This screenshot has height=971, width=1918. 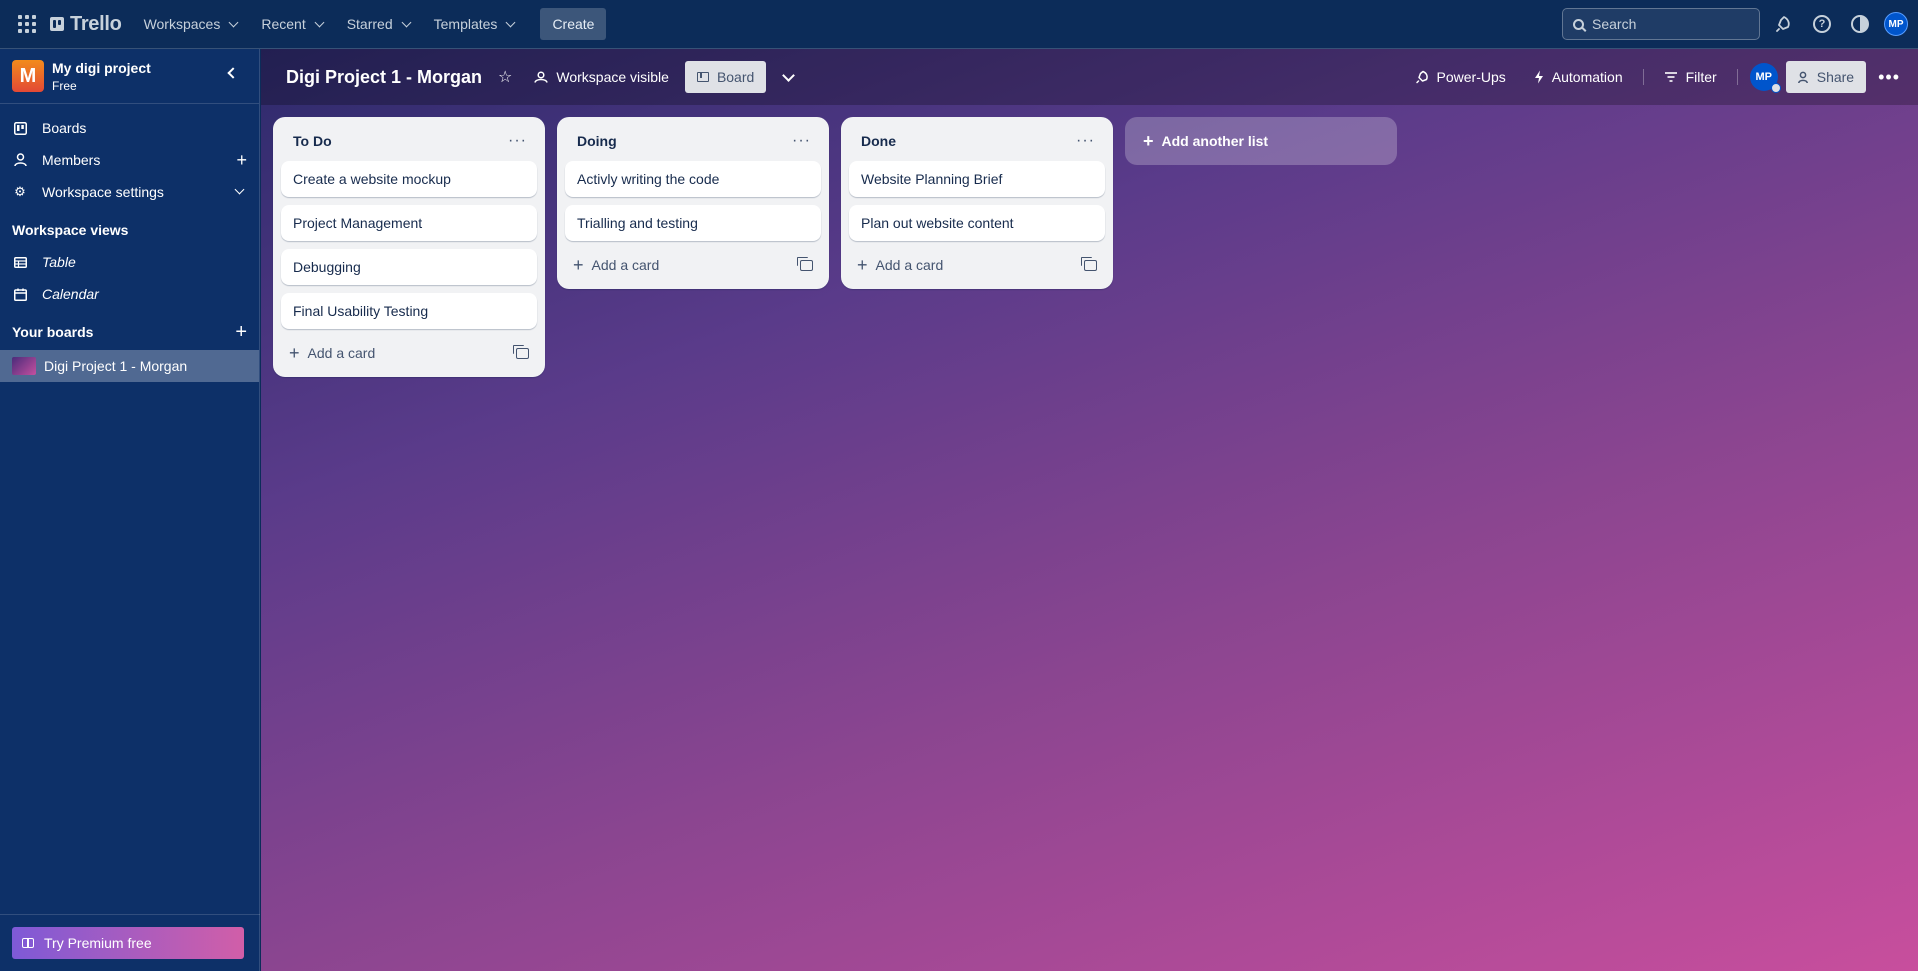 What do you see at coordinates (409, 311) in the screenshot?
I see `card: Final Usability Testing` at bounding box center [409, 311].